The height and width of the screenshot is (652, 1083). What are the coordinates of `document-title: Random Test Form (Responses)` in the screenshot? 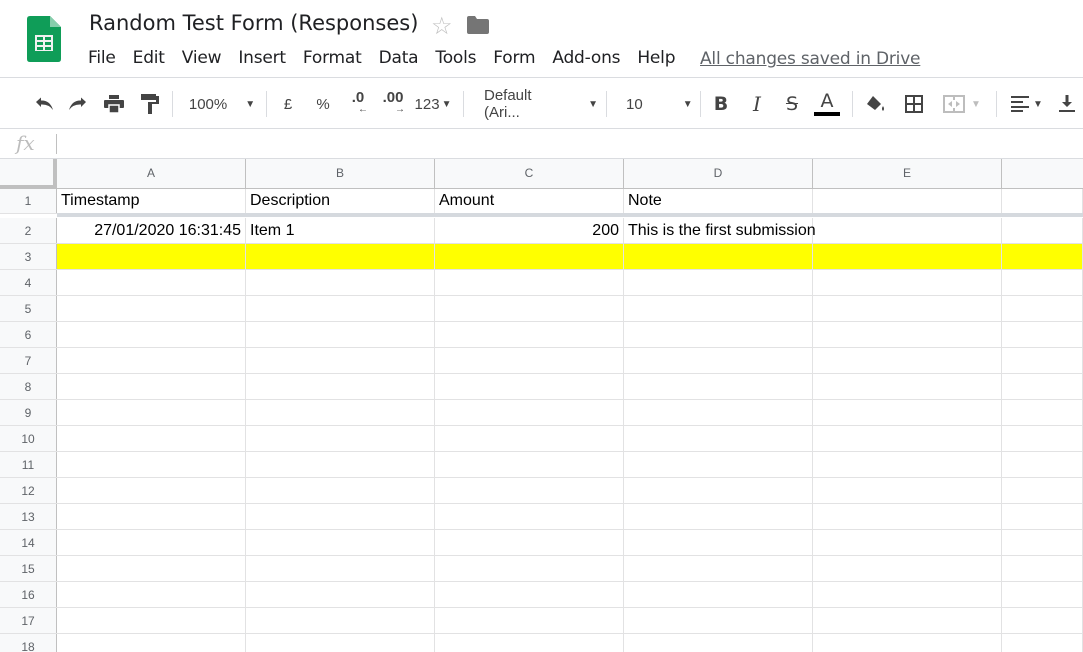 It's located at (253, 23).